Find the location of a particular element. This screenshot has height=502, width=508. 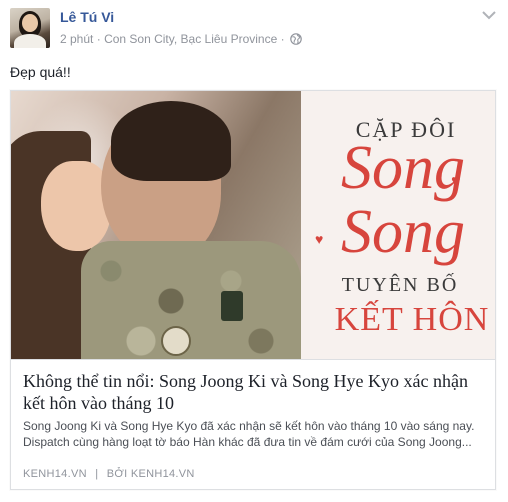

photo-badge is located at coordinates (176, 341).